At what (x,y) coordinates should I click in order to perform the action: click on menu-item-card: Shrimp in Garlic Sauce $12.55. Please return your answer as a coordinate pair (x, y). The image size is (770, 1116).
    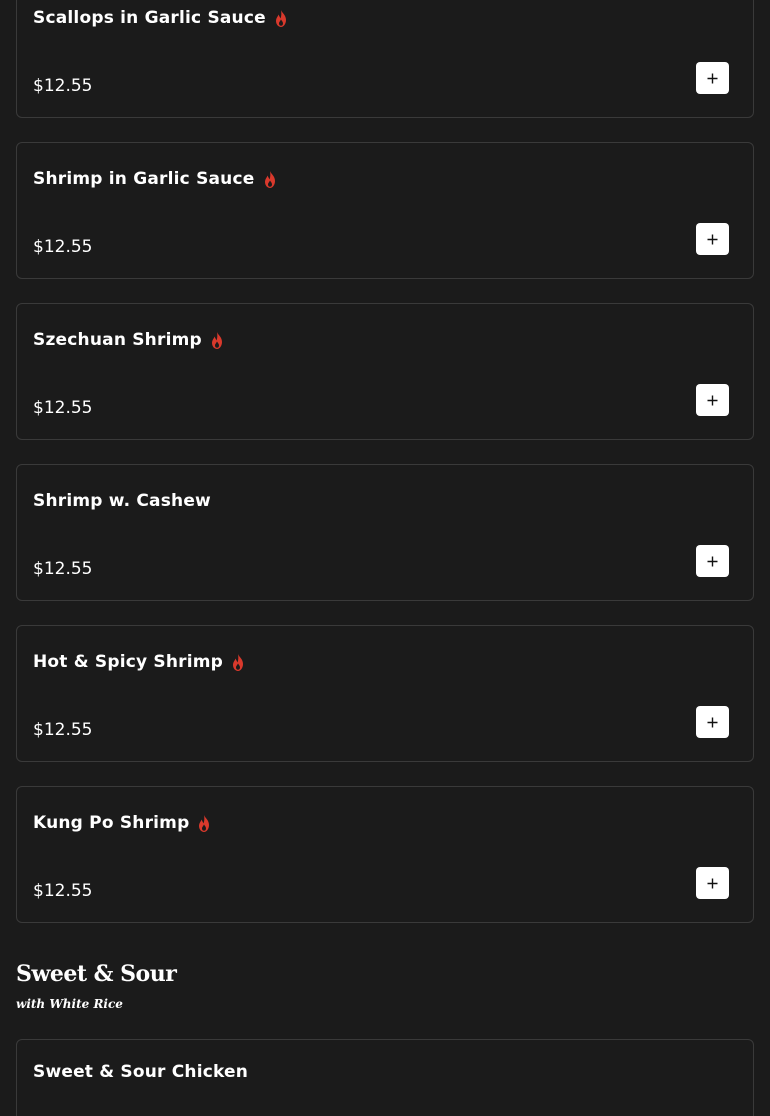
    Looking at the image, I should click on (385, 210).